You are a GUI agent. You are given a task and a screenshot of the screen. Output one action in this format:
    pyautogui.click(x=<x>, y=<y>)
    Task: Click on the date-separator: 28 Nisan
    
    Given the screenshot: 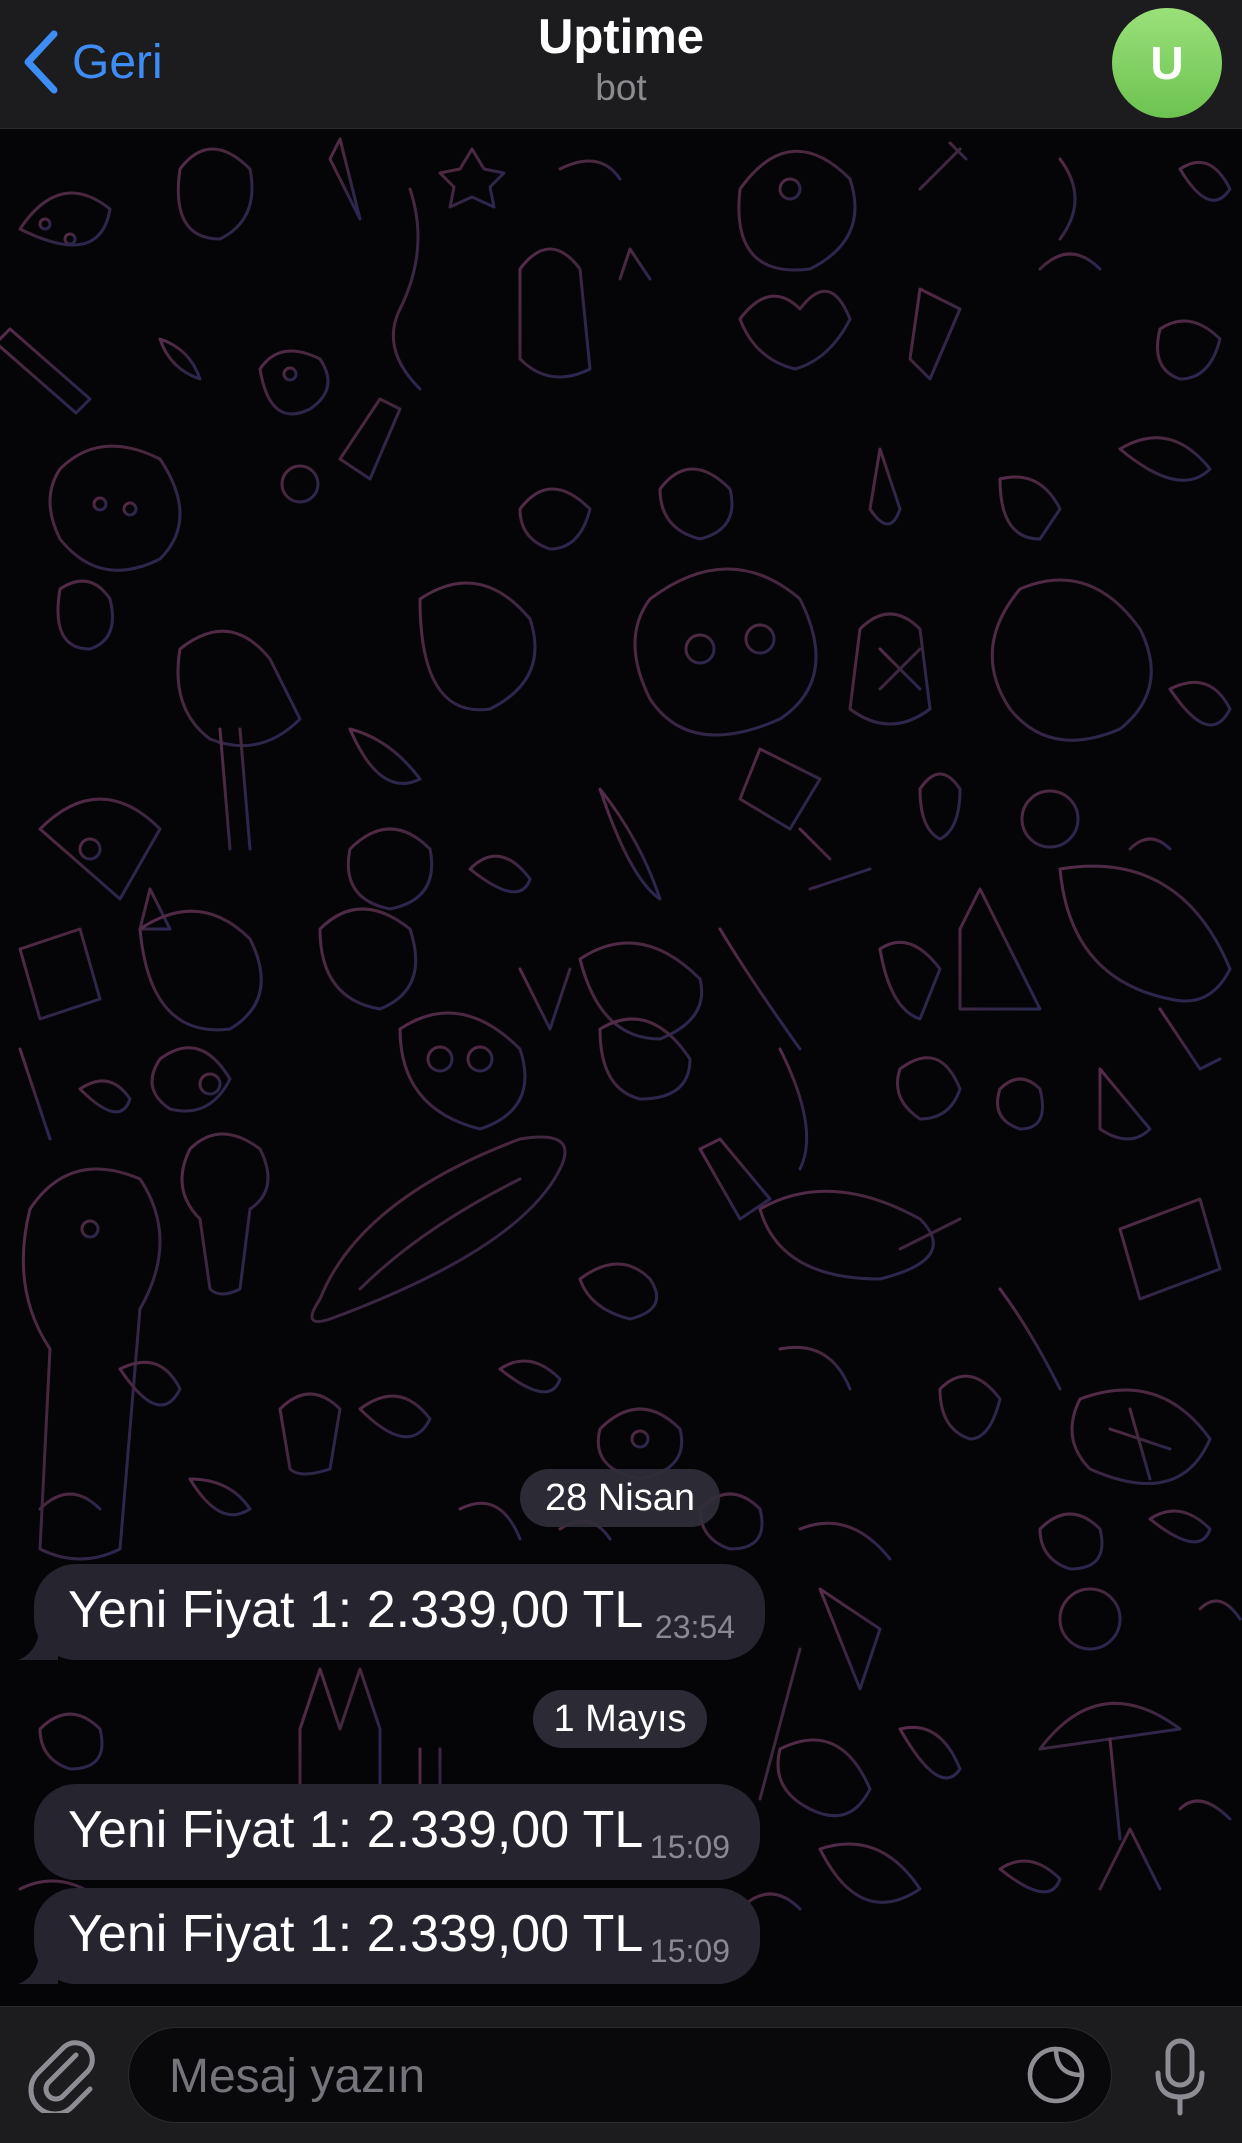 What is the action you would take?
    pyautogui.click(x=620, y=1498)
    